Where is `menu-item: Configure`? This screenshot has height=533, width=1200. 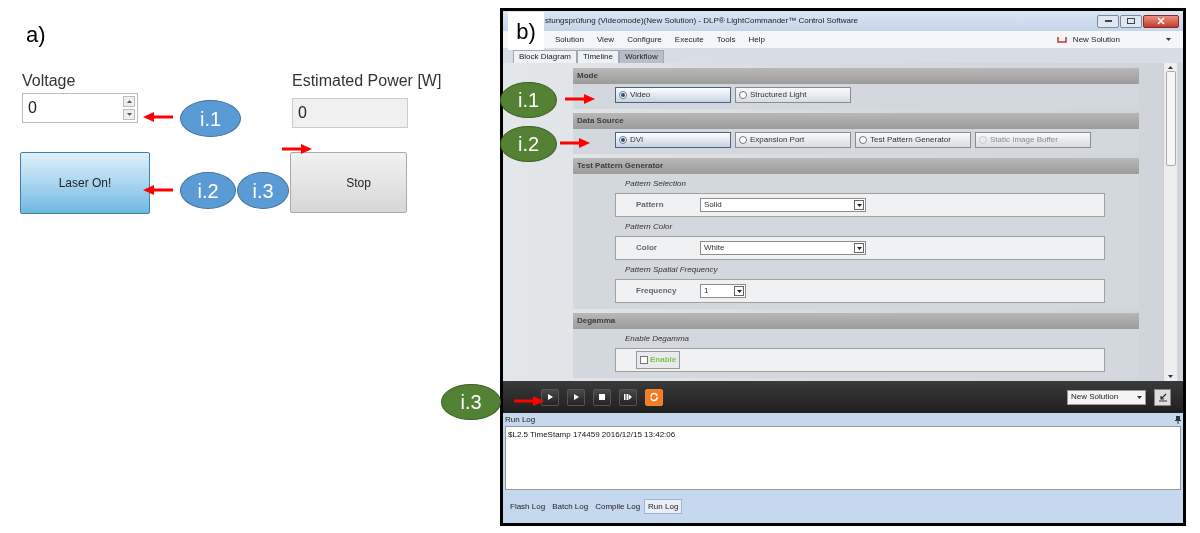 menu-item: Configure is located at coordinates (644, 39).